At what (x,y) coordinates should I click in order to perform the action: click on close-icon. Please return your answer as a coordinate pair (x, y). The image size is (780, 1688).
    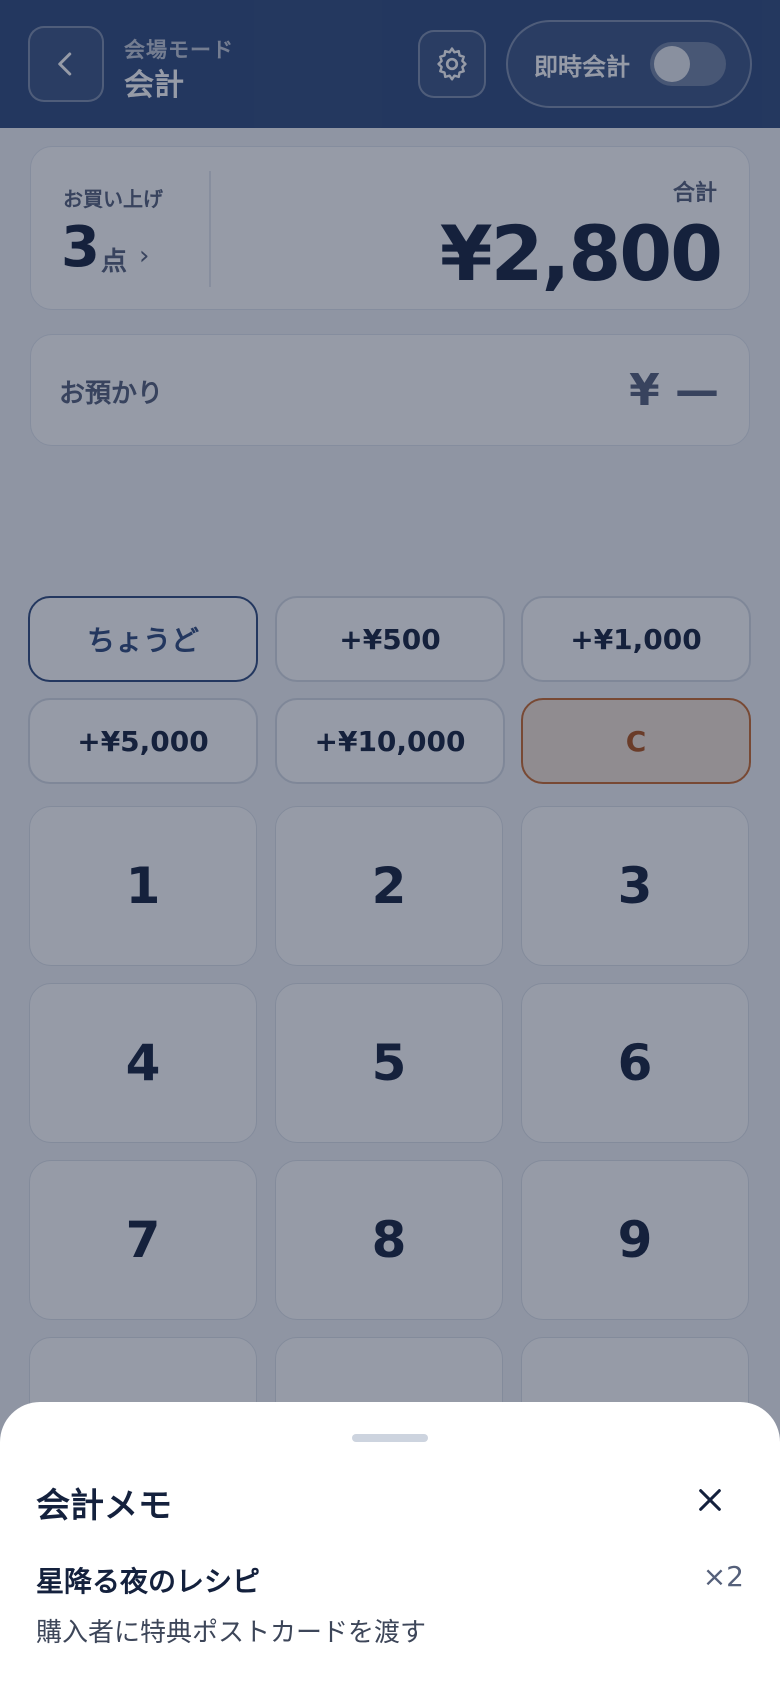
    Looking at the image, I should click on (710, 1500).